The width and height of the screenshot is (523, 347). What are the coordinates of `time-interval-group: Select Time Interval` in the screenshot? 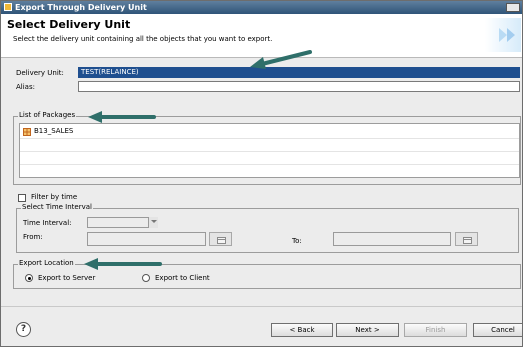 It's located at (267, 228).